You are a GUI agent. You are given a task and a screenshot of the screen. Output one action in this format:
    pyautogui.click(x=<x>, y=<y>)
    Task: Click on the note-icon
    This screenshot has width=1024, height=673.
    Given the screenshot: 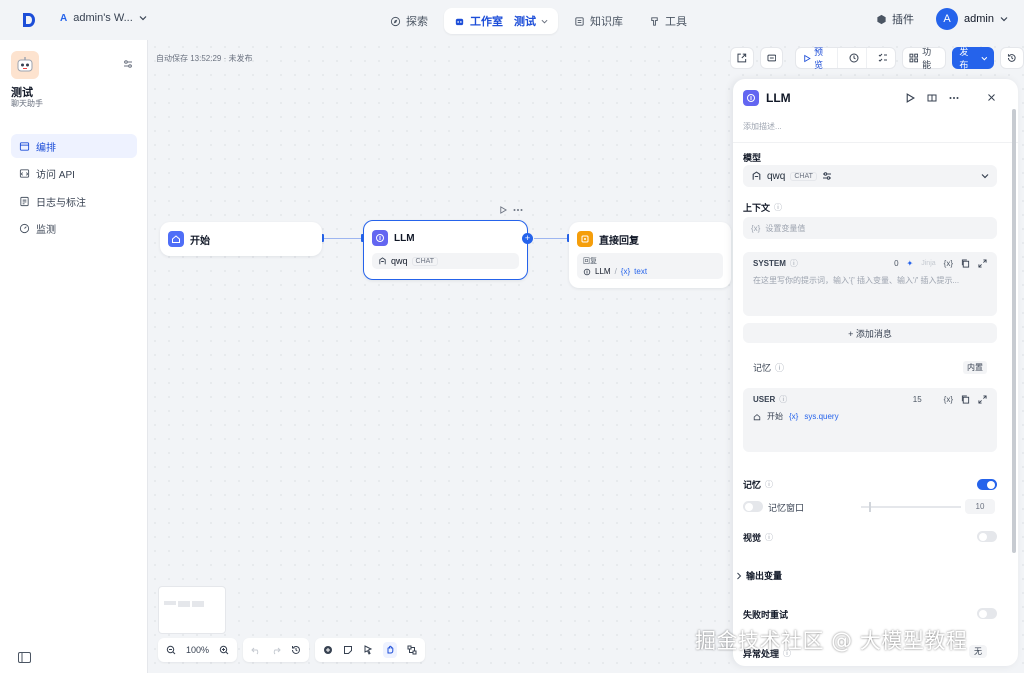 What is the action you would take?
    pyautogui.click(x=348, y=650)
    